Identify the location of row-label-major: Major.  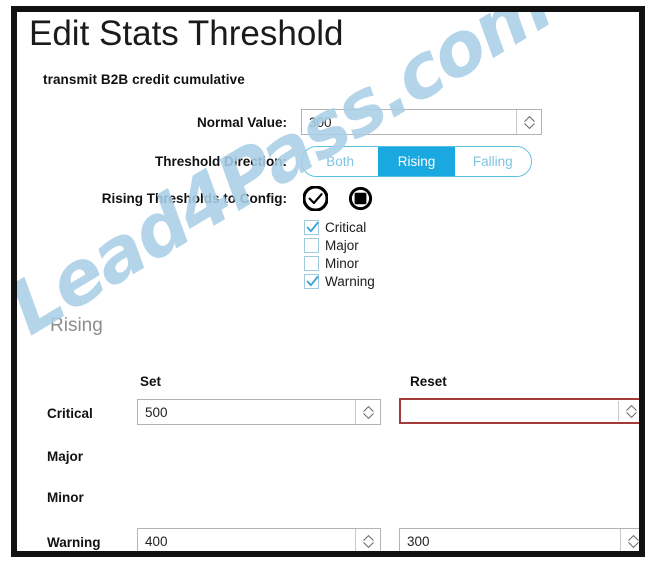
(65, 456).